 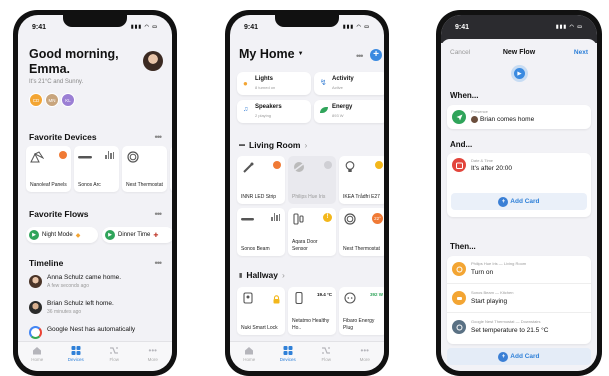 What do you see at coordinates (312, 311) in the screenshot?
I see `device-tile-netatmo: 19.4 °C Netatmo Healthy Ho..` at bounding box center [312, 311].